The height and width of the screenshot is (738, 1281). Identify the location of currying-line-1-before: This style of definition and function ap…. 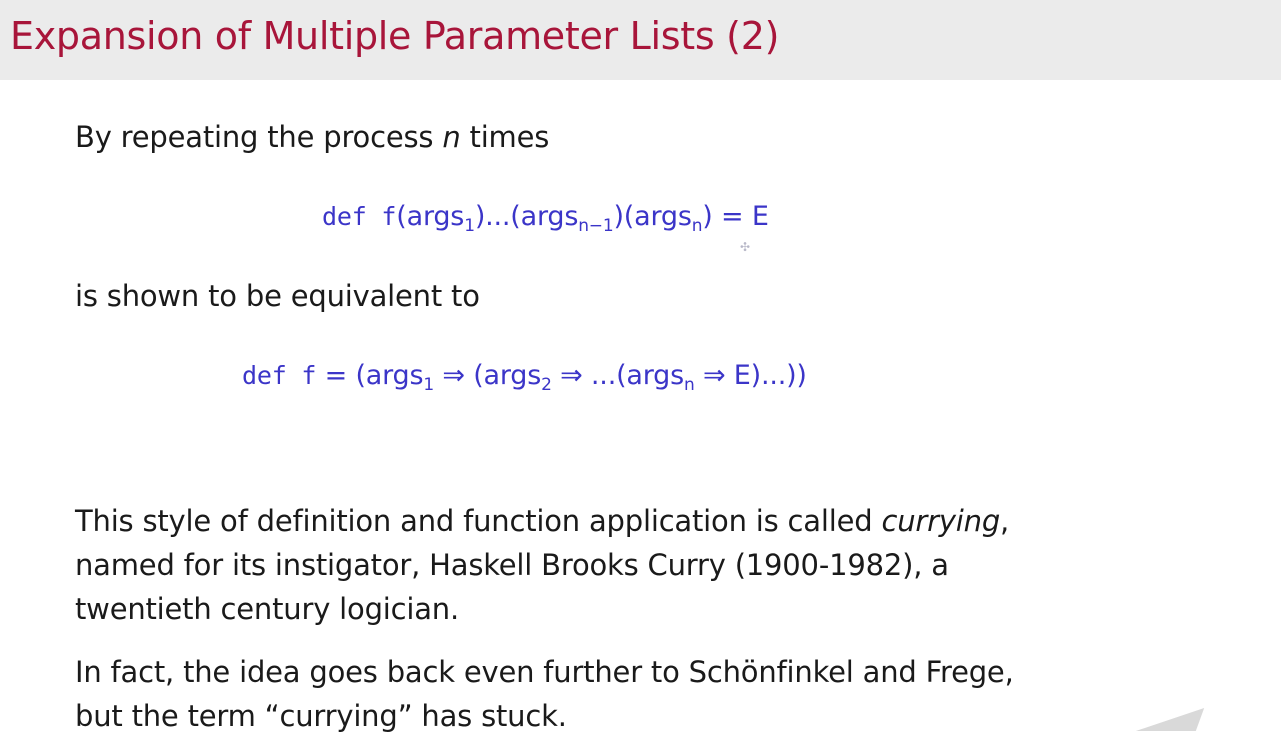
(478, 521).